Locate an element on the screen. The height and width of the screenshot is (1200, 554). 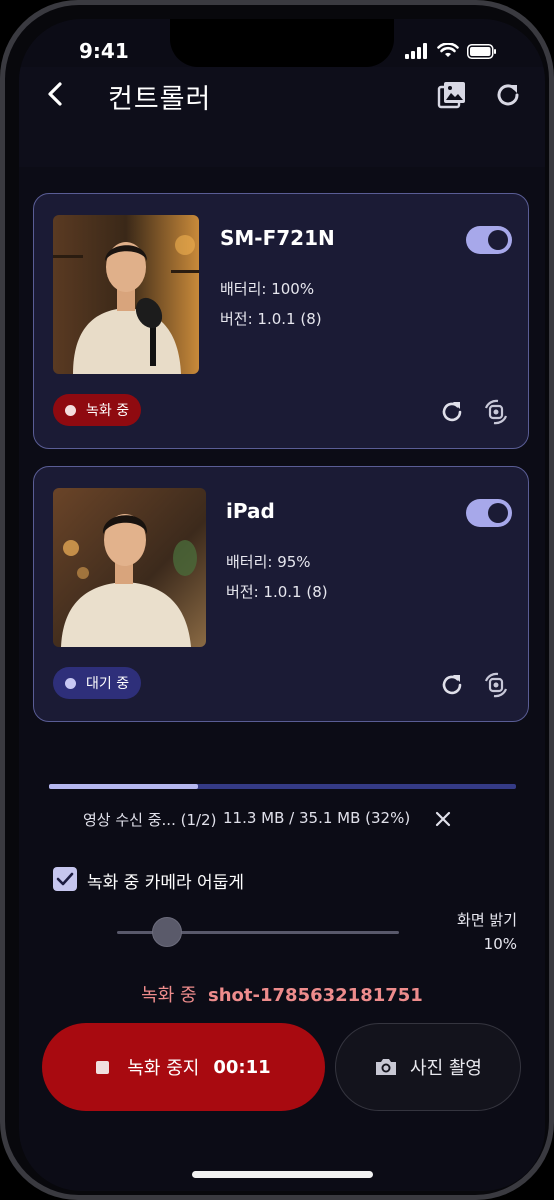
take-photo-button: 사진 촬영 is located at coordinates (428, 1067).